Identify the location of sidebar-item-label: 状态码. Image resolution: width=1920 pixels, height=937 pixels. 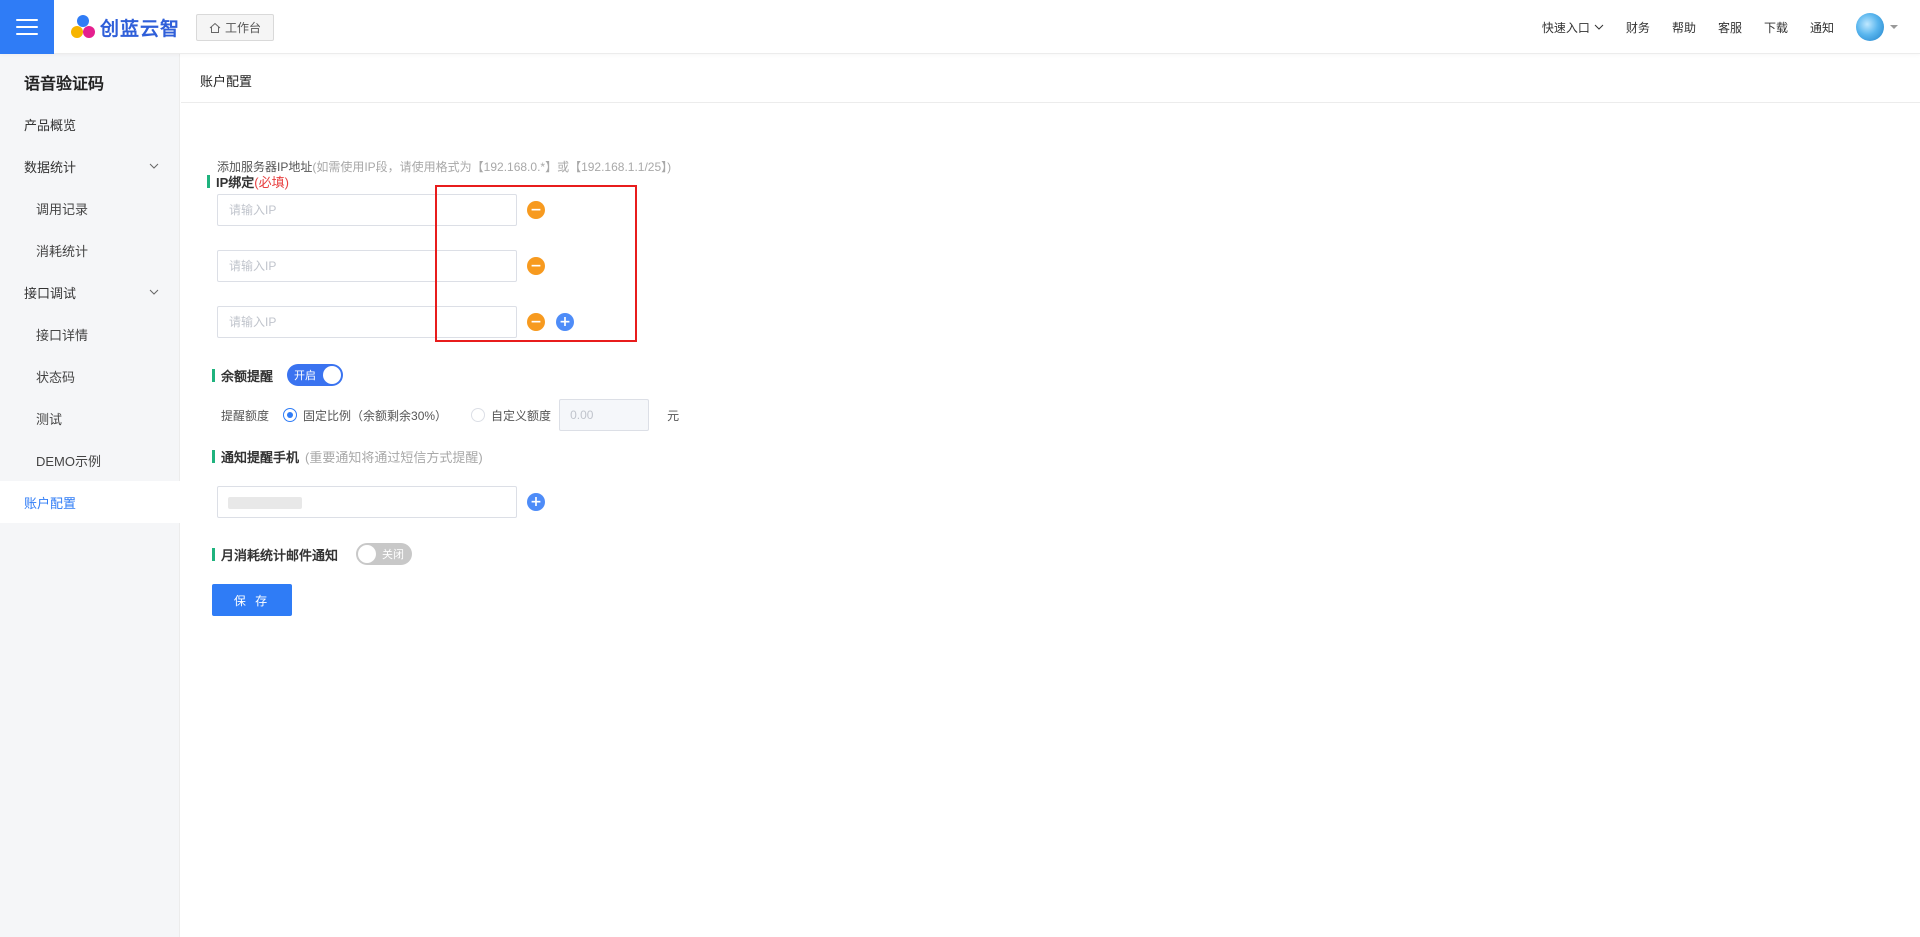
(56, 377).